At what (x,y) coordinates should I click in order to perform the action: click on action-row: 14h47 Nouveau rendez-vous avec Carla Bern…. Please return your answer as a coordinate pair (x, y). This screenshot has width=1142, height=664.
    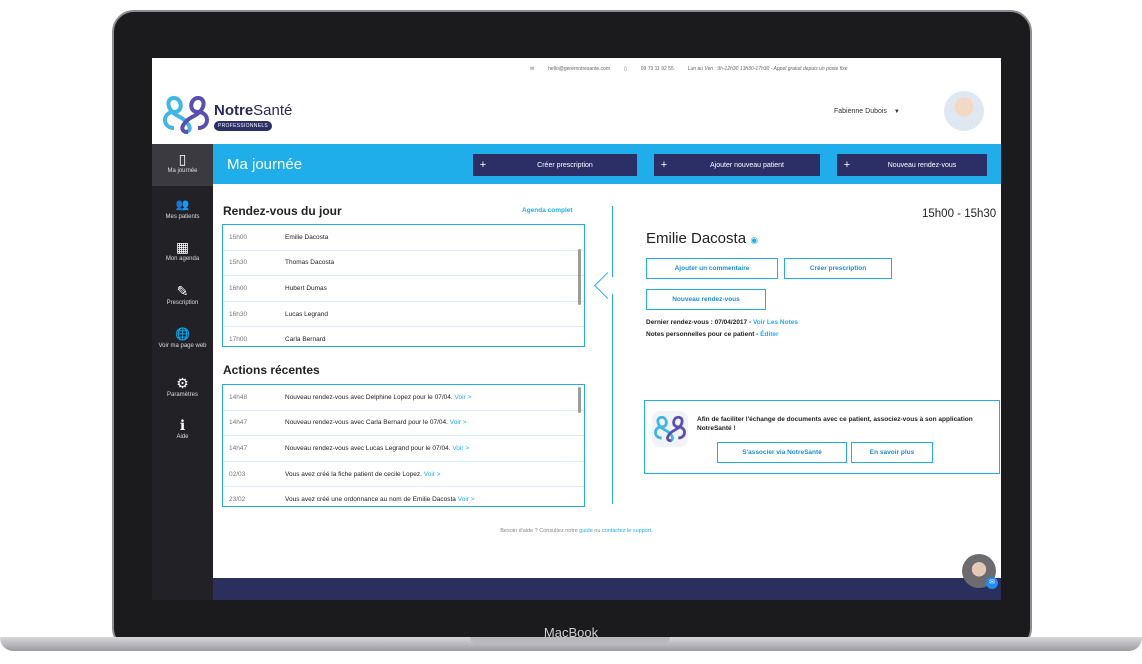
    Looking at the image, I should click on (403, 424).